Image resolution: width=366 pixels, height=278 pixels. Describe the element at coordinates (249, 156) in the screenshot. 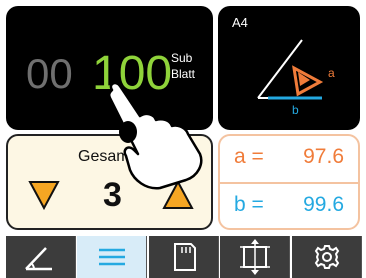

I see `measurement-a-label: a =` at that location.